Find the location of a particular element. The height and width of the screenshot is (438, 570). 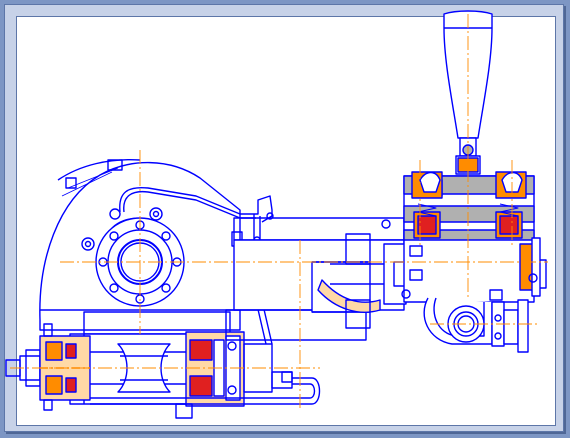

crosshead-guide is located at coordinates (315, 279).